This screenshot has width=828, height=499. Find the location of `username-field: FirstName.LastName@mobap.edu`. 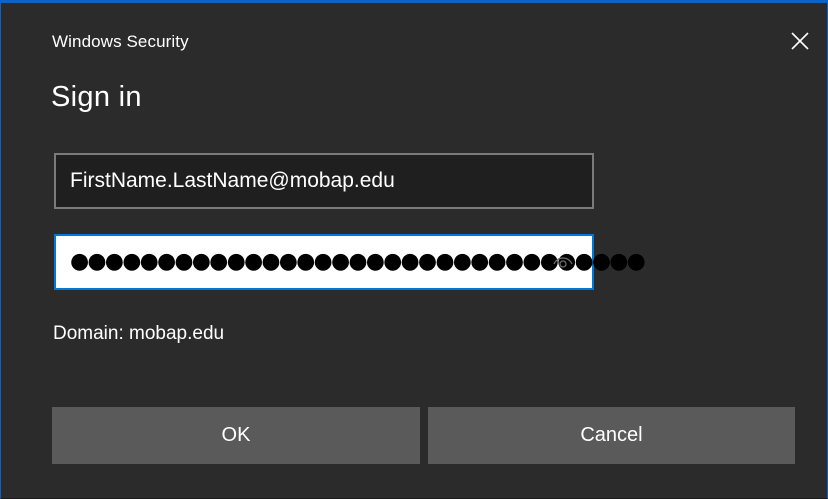

username-field: FirstName.LastName@mobap.edu is located at coordinates (324, 181).